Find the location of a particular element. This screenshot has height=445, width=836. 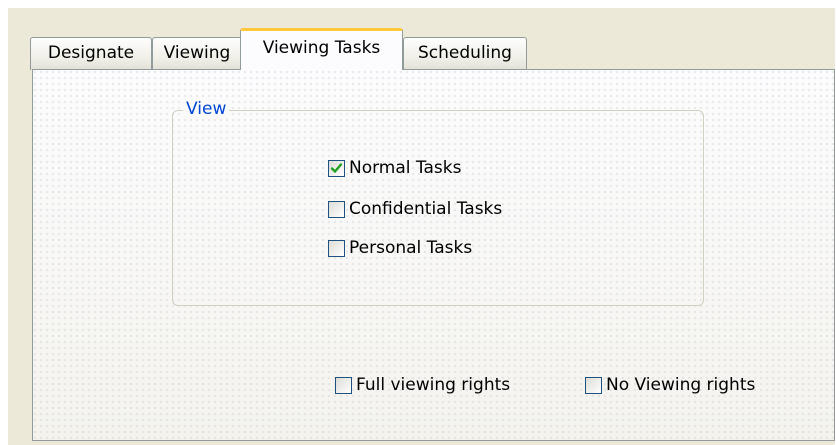

confidential-tasks-option: Confidential Tasks is located at coordinates (415, 209).